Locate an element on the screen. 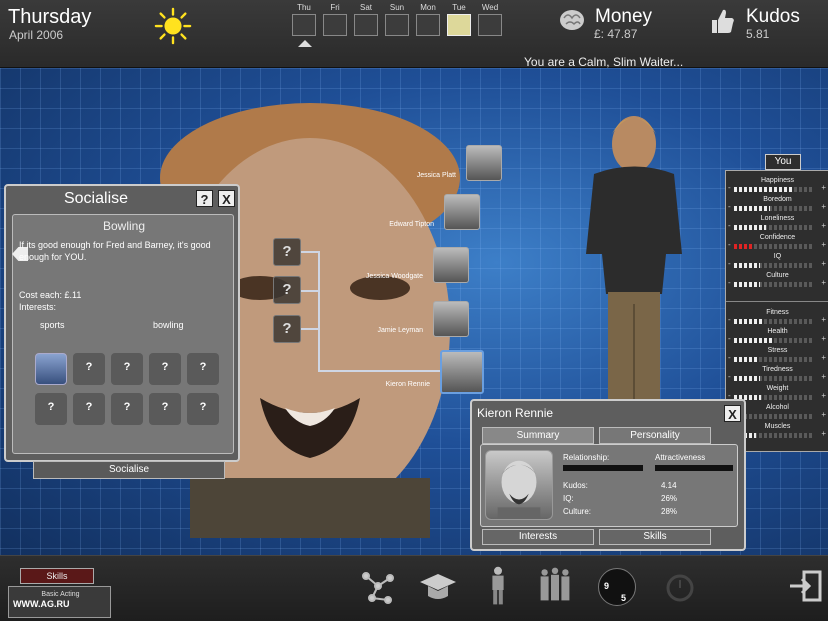 The height and width of the screenshot is (621, 828). kudos-label: Kudos: is located at coordinates (575, 485).